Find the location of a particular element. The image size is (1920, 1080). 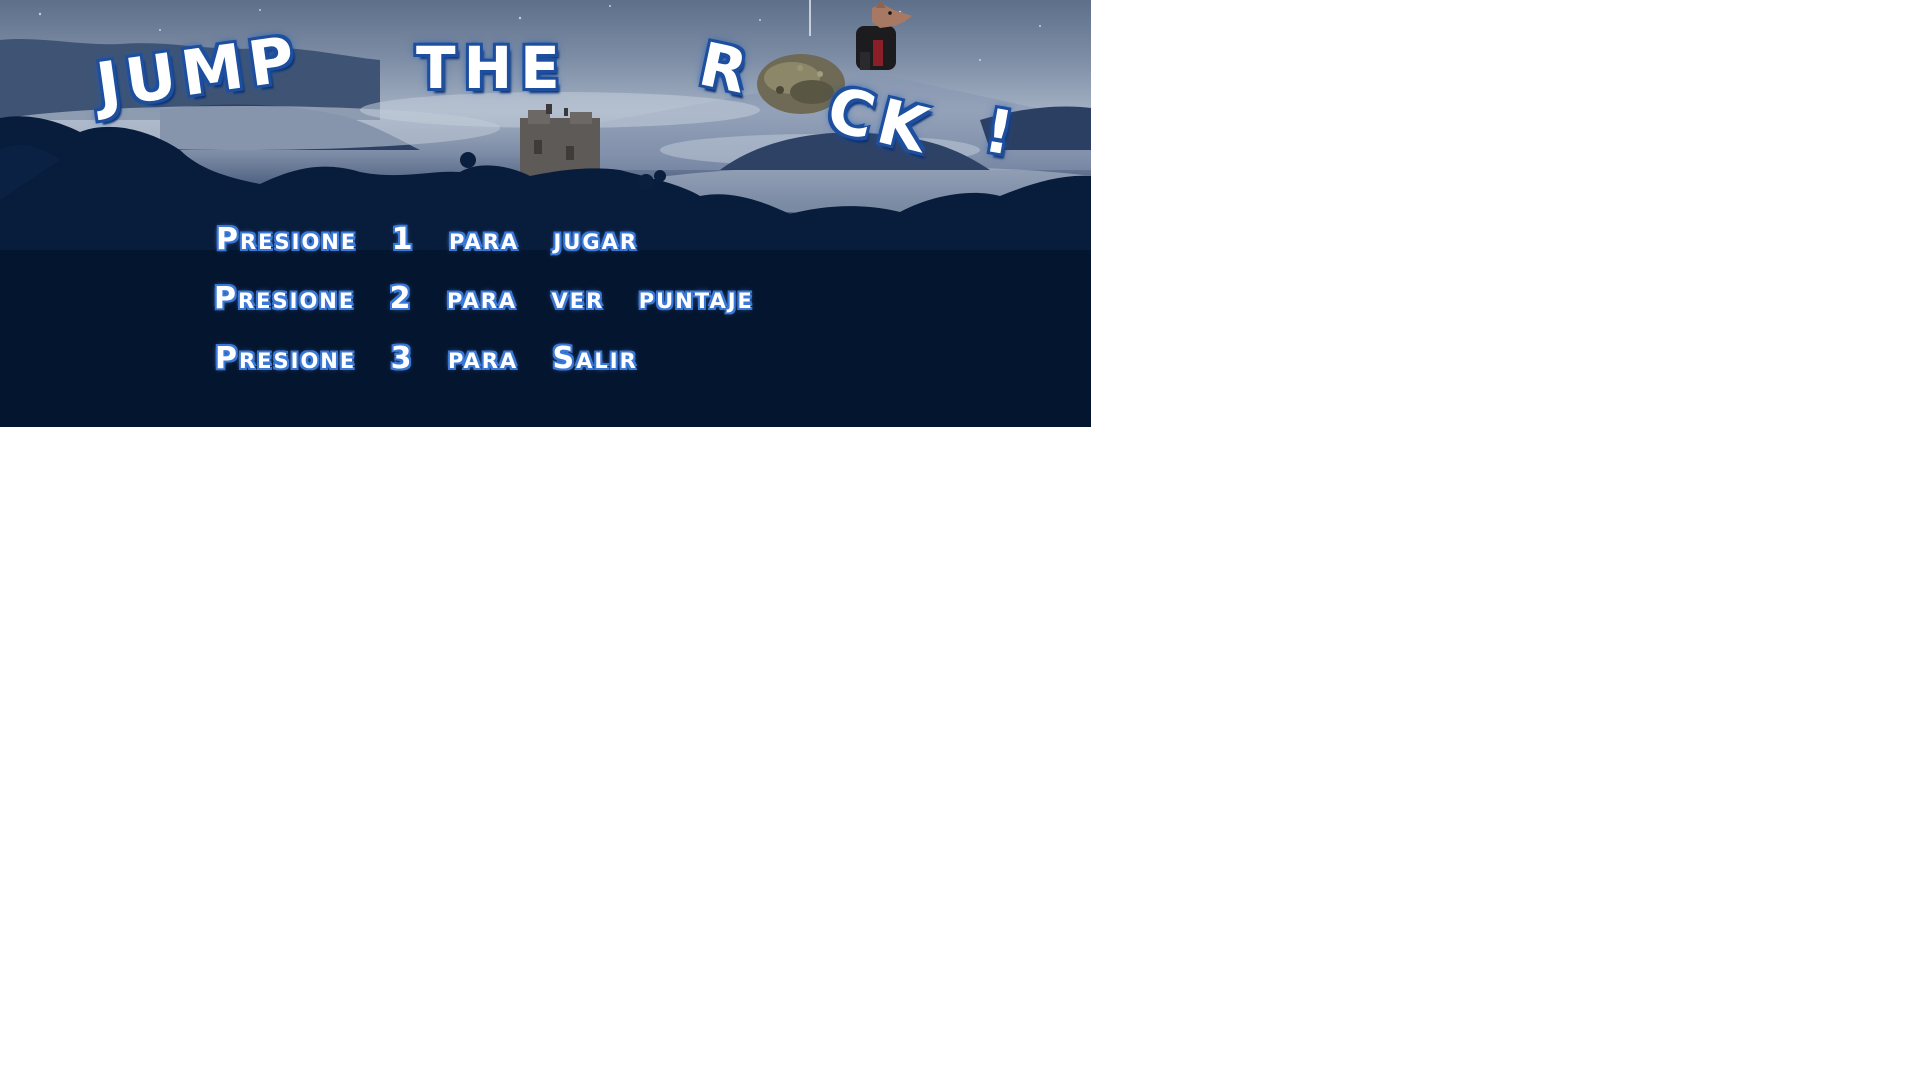

menu-option-exit: Presione 3 para Salir is located at coordinates (426, 358).